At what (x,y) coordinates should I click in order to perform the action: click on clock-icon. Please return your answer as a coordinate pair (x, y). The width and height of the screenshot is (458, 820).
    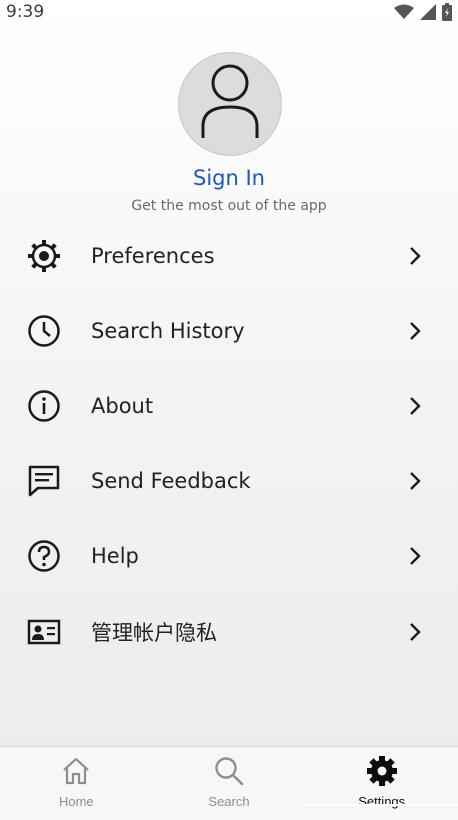
    Looking at the image, I should click on (44, 331).